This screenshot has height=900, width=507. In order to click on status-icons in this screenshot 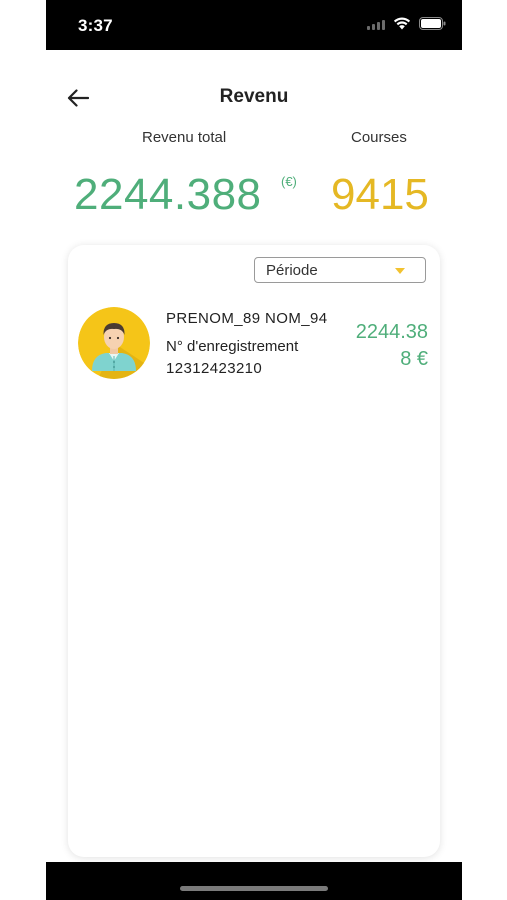, I will do `click(406, 23)`.